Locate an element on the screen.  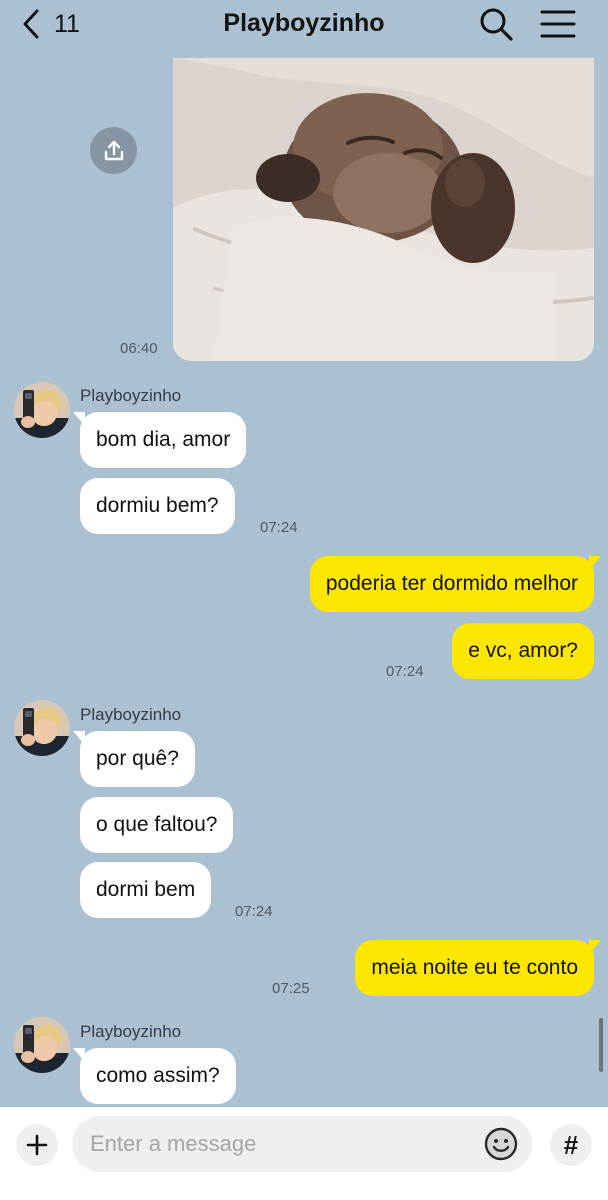
message-text: como assim? is located at coordinates (158, 1075).